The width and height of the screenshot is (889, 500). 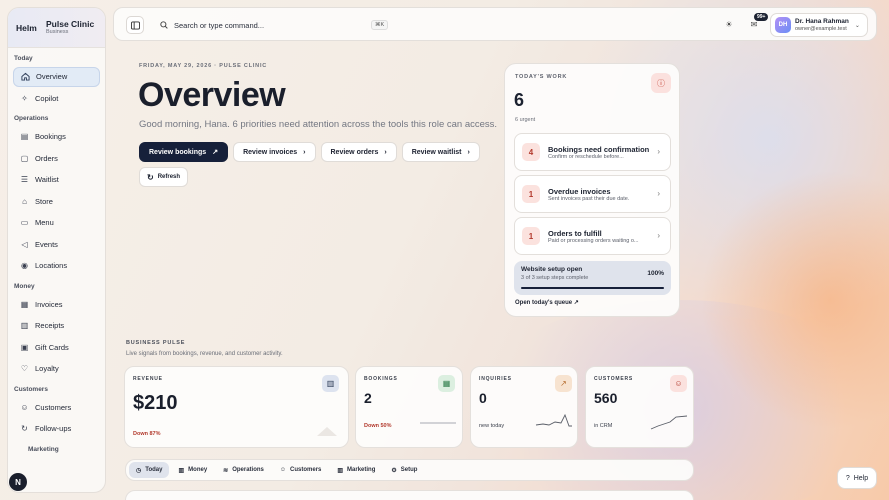 I want to click on sidebar-item-label: Menu, so click(x=44, y=222).